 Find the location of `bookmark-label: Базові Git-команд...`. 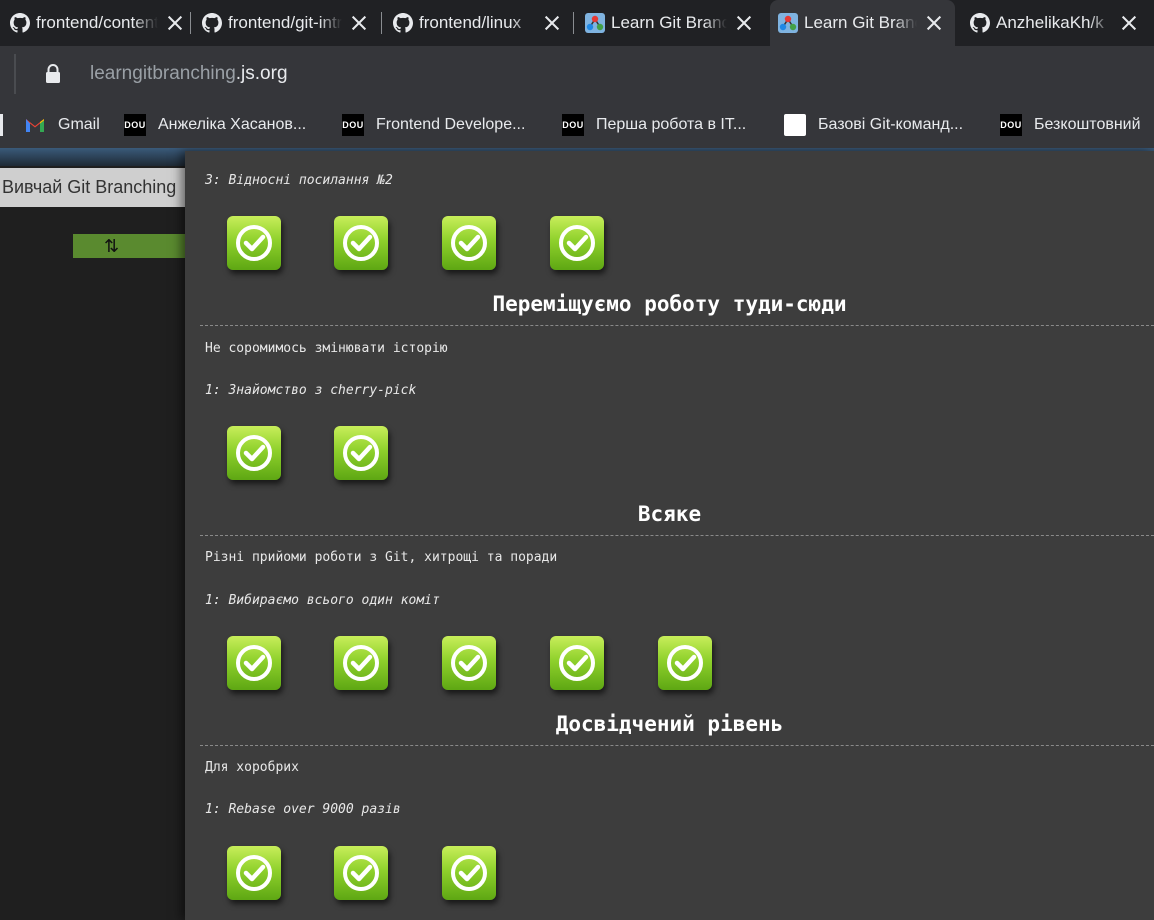

bookmark-label: Базові Git-команд... is located at coordinates (891, 124).